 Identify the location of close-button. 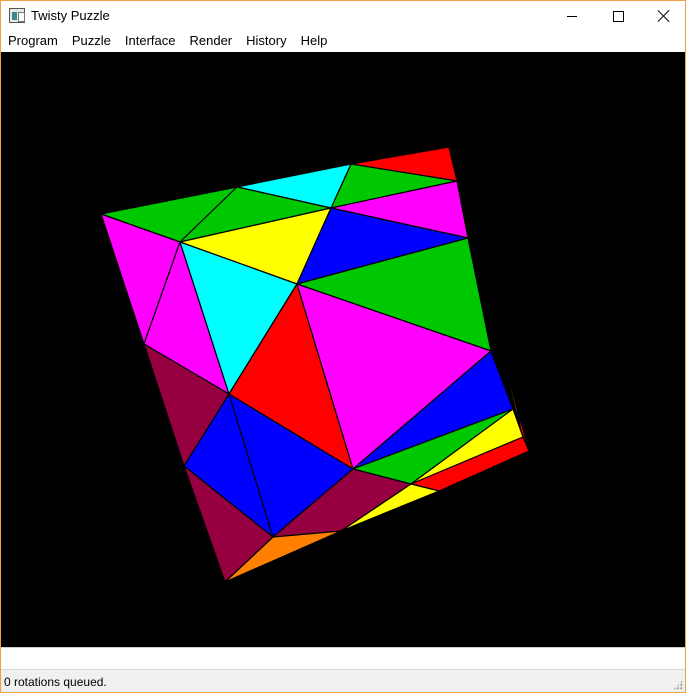
(663, 16).